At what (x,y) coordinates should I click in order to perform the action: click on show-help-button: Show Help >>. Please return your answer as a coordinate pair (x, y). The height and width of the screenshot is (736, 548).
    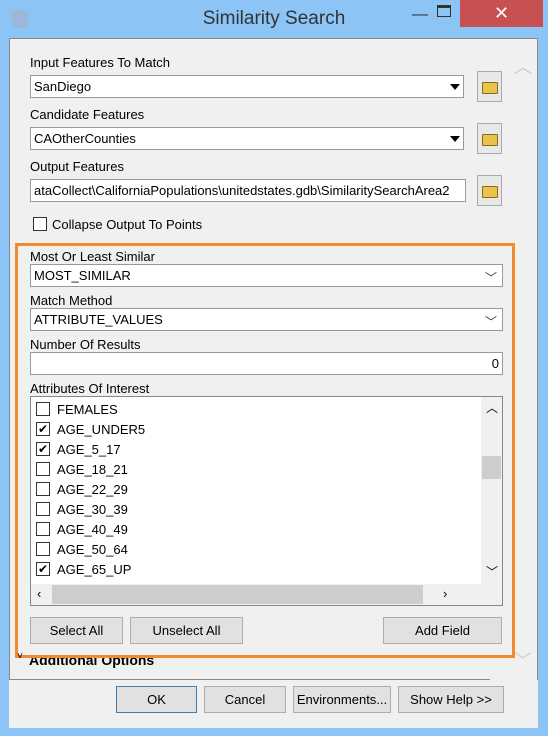
    Looking at the image, I should click on (451, 699).